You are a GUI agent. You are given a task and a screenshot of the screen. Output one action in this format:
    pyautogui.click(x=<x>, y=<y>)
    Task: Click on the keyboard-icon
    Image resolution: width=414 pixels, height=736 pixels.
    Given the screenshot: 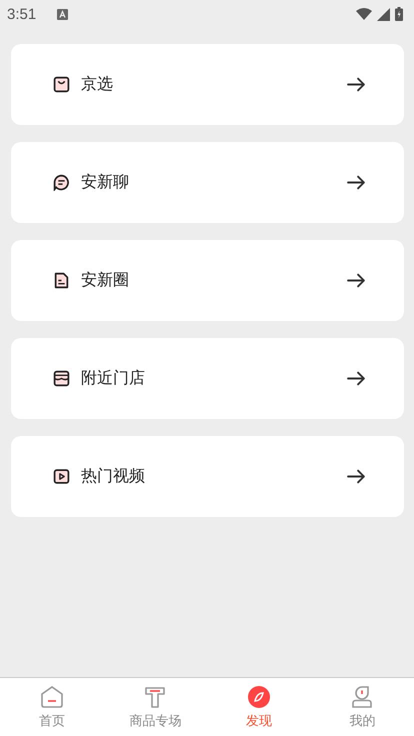 What is the action you would take?
    pyautogui.click(x=62, y=14)
    